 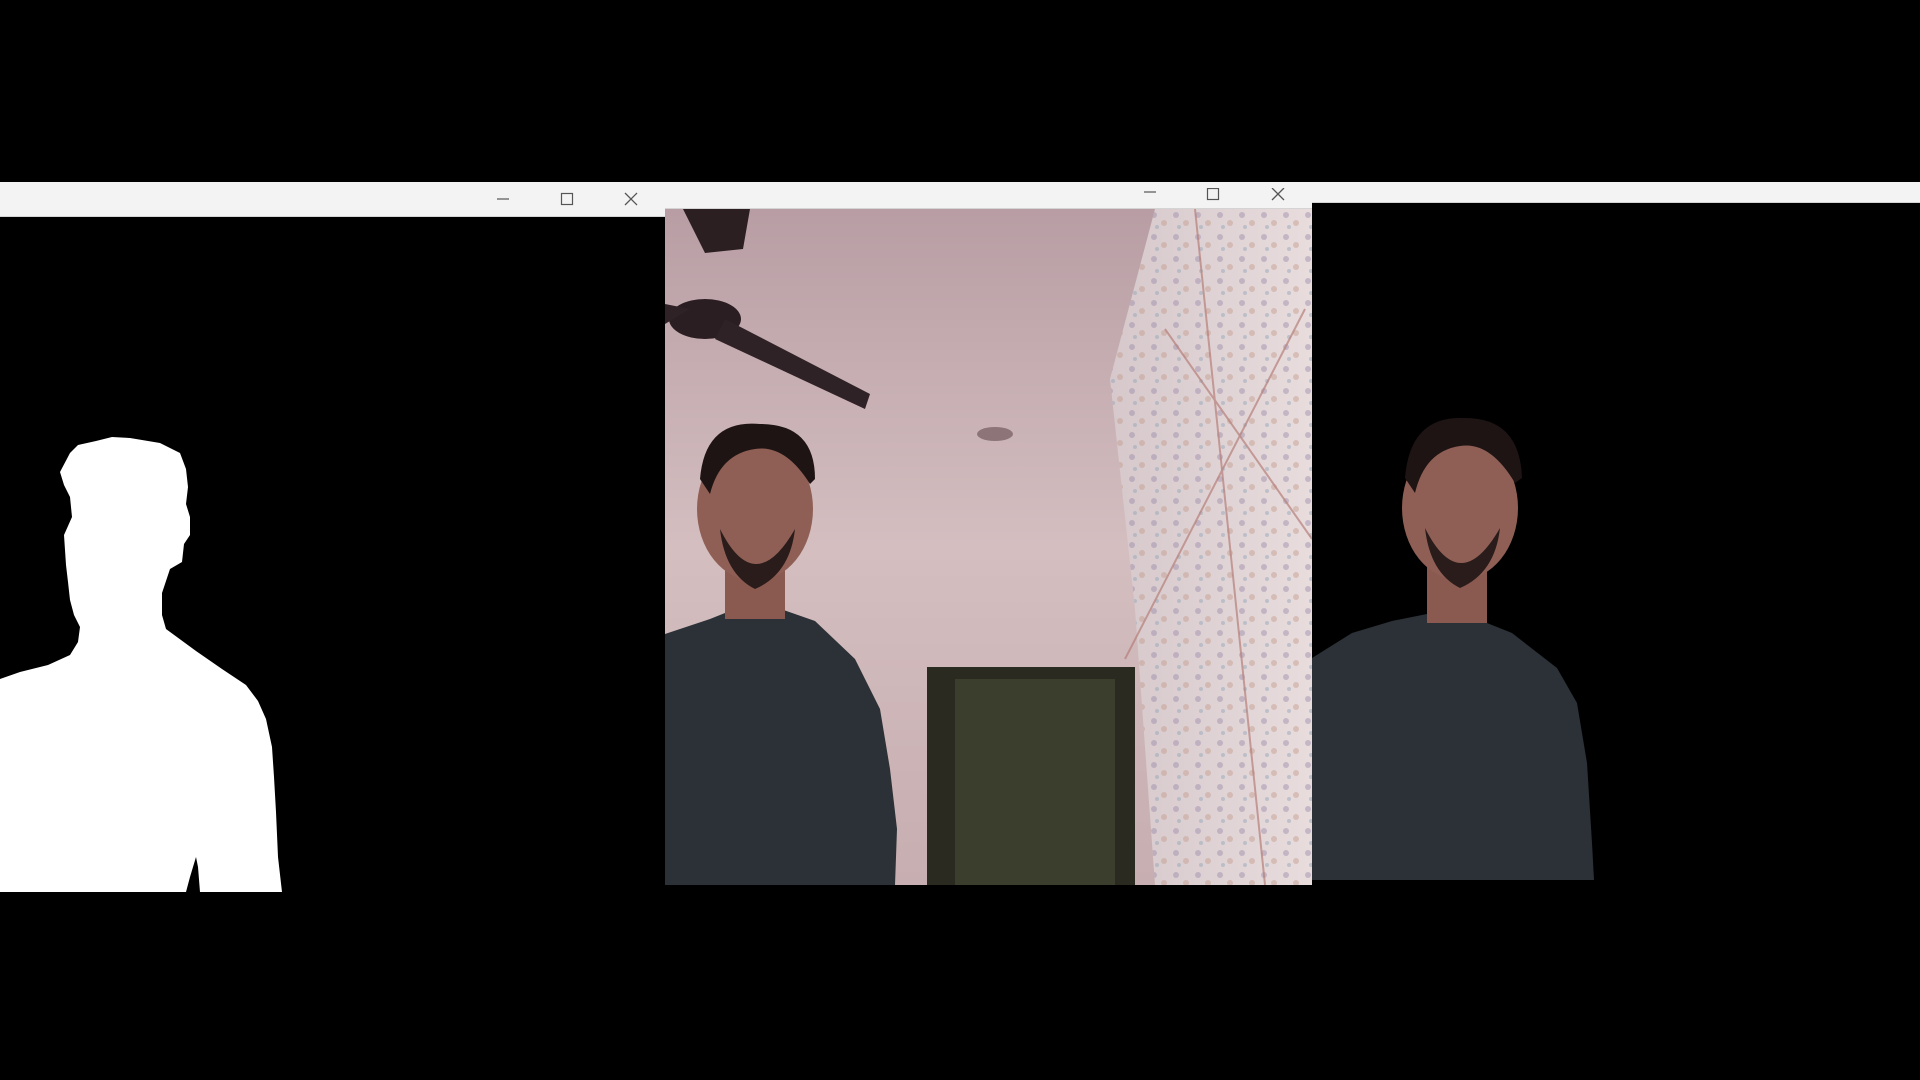 What do you see at coordinates (988, 195) in the screenshot?
I see `camera-window-titlebar` at bounding box center [988, 195].